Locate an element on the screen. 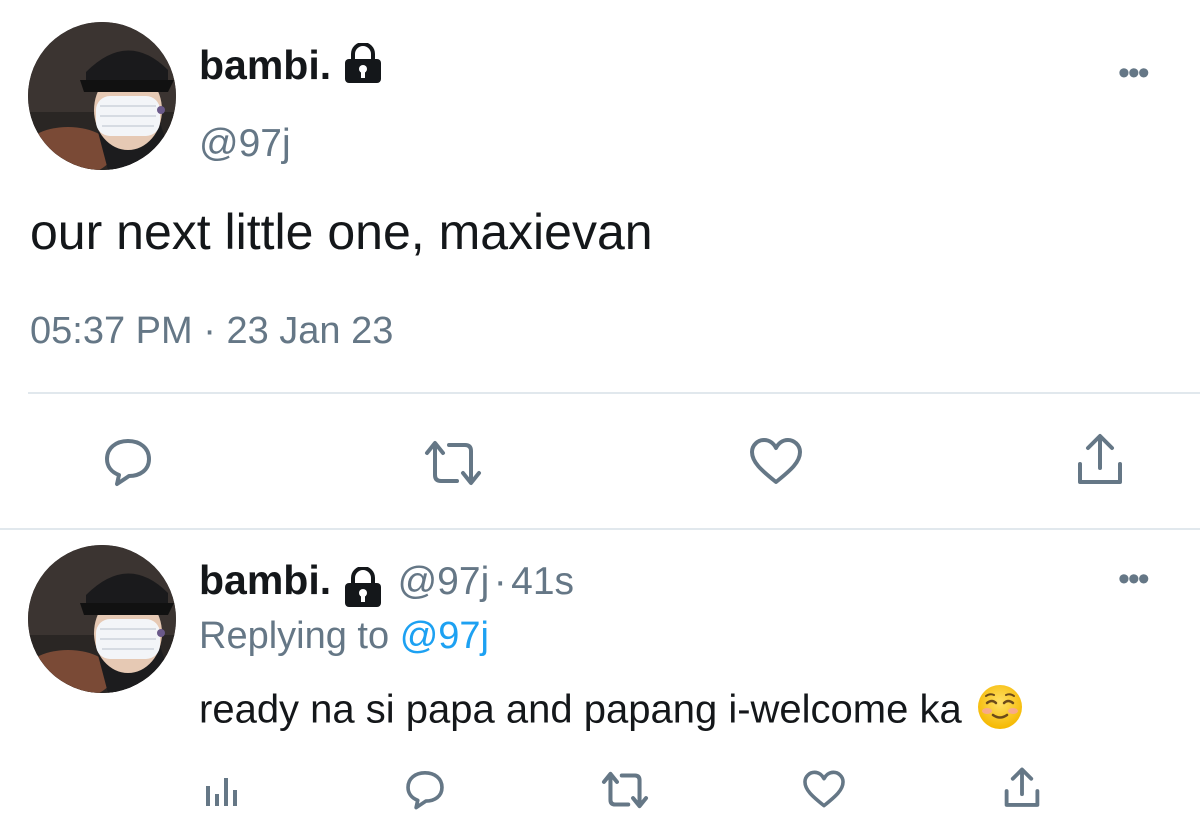 This screenshot has width=1200, height=836. replying-to: Replying to @97j is located at coordinates (344, 636).